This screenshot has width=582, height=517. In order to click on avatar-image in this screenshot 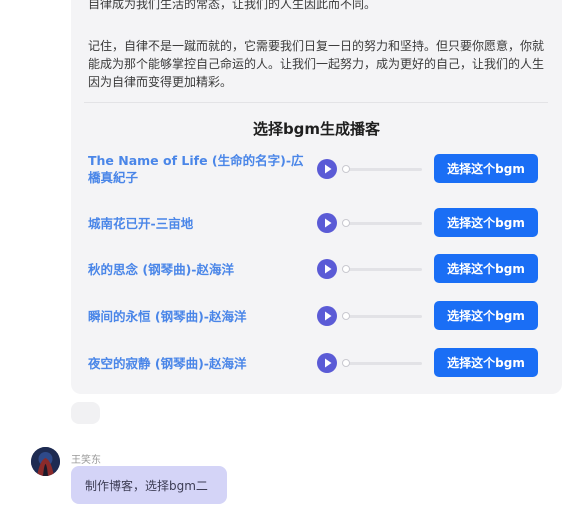, I will do `click(45, 461)`.